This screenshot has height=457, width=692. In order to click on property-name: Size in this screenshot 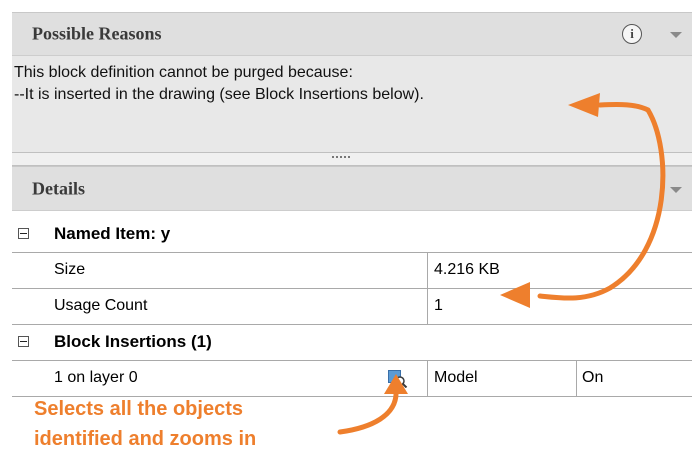, I will do `click(70, 269)`.